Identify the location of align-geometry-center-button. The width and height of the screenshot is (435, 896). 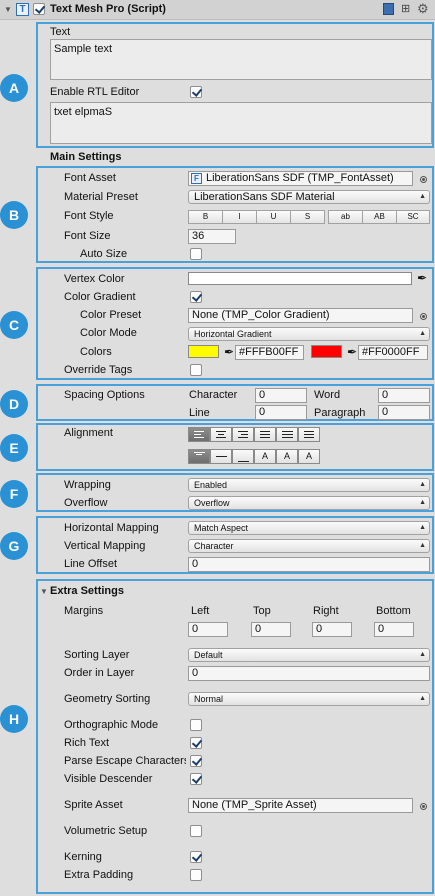
(309, 434).